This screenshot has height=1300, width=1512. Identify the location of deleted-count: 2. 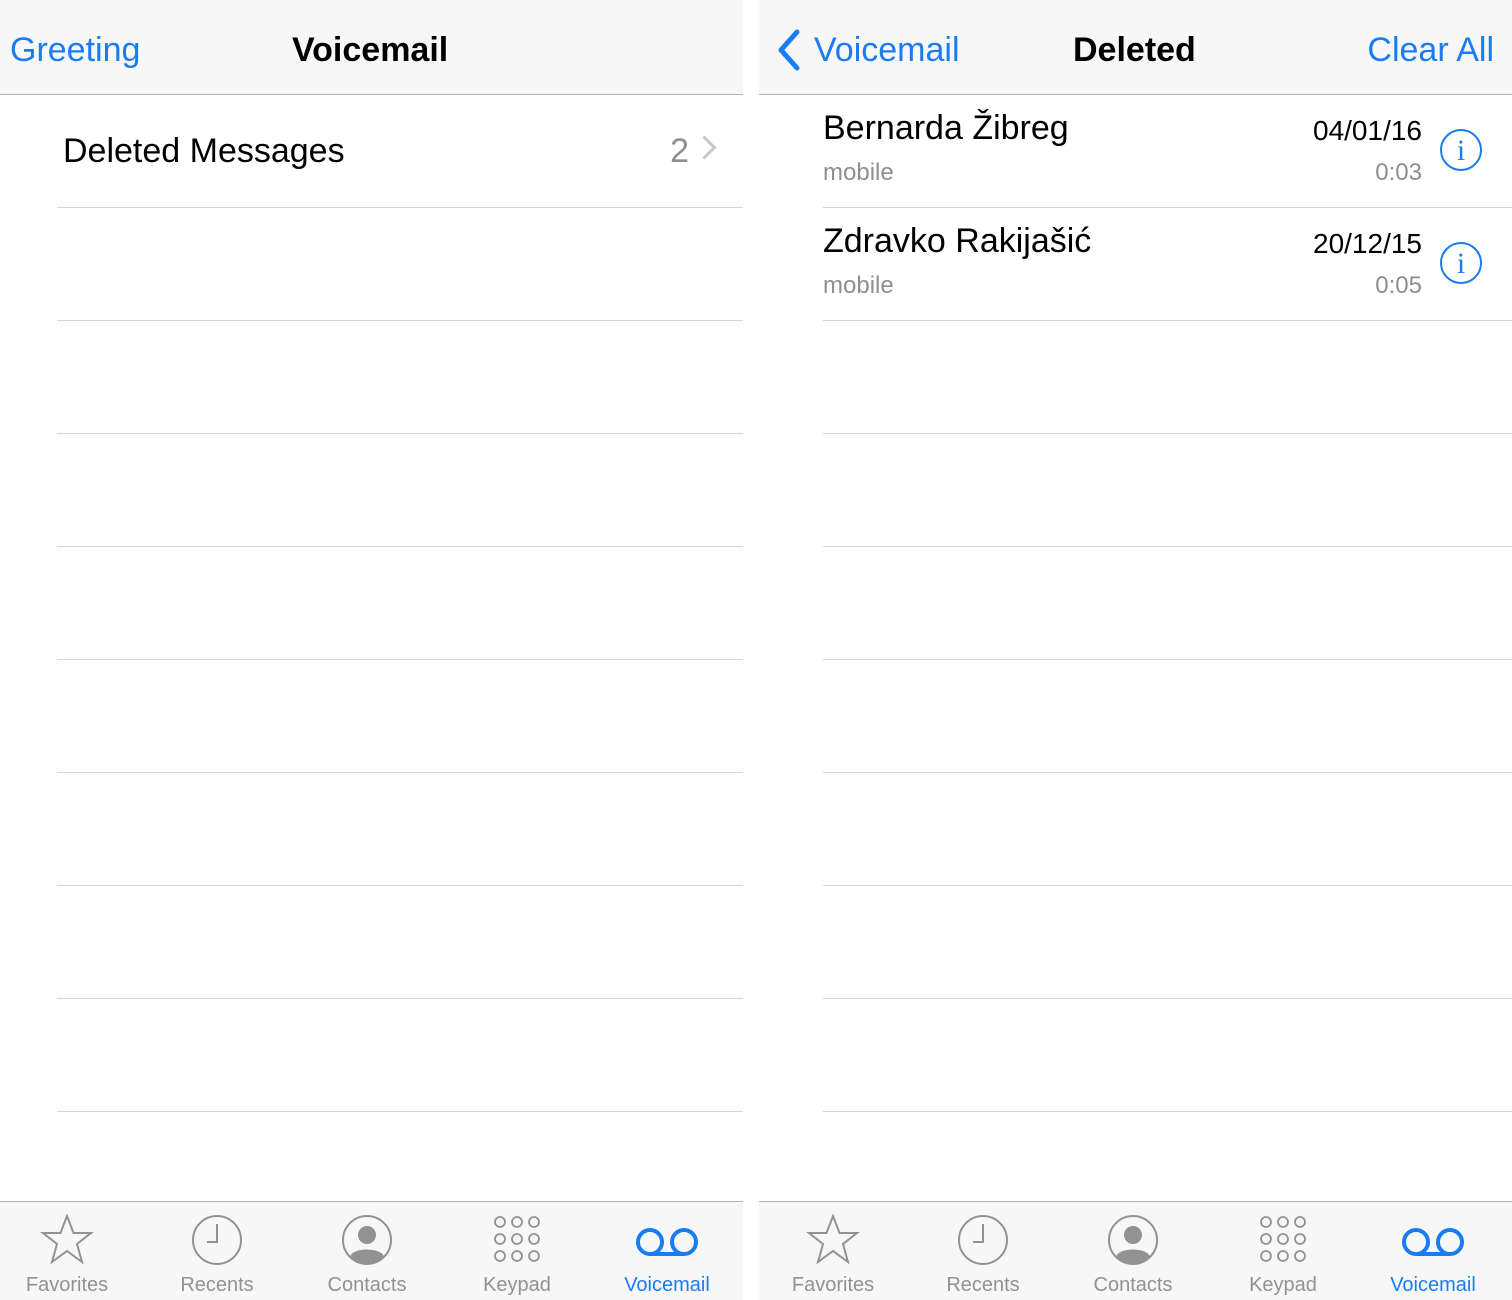
(679, 151).